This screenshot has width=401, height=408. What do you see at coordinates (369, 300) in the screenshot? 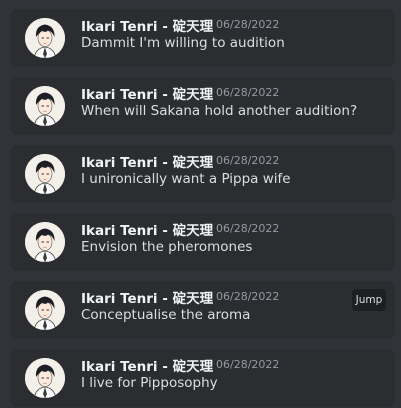
I see `jump-button: Jump` at bounding box center [369, 300].